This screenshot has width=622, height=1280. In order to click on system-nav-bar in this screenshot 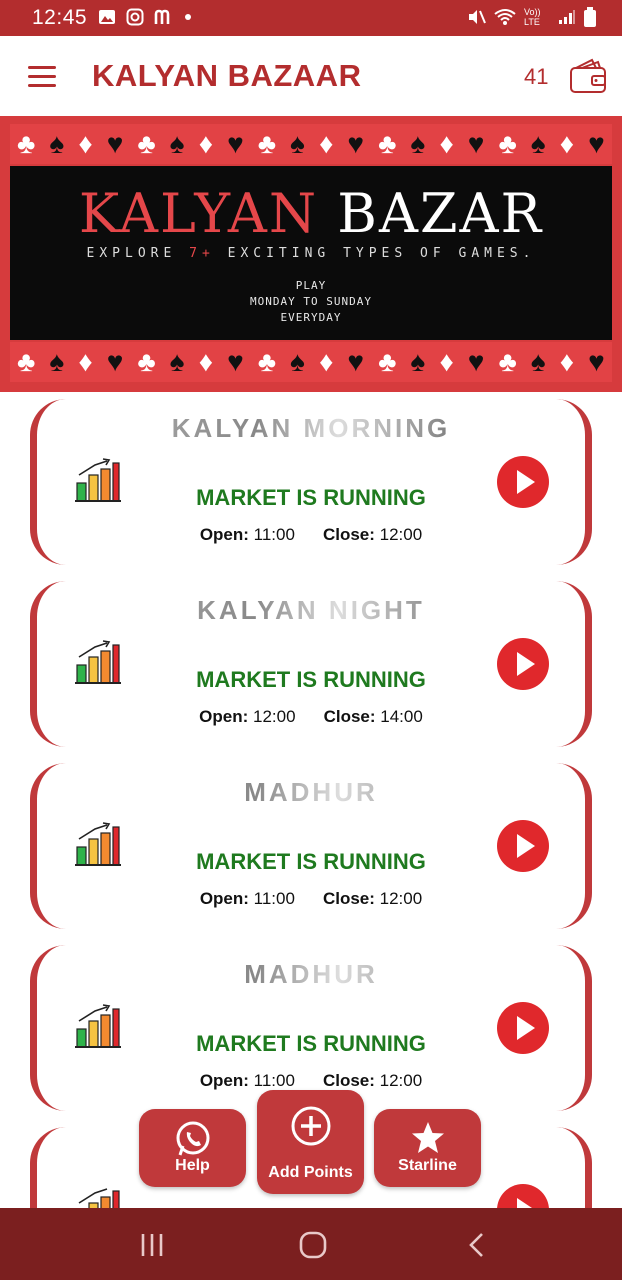, I will do `click(311, 1244)`.